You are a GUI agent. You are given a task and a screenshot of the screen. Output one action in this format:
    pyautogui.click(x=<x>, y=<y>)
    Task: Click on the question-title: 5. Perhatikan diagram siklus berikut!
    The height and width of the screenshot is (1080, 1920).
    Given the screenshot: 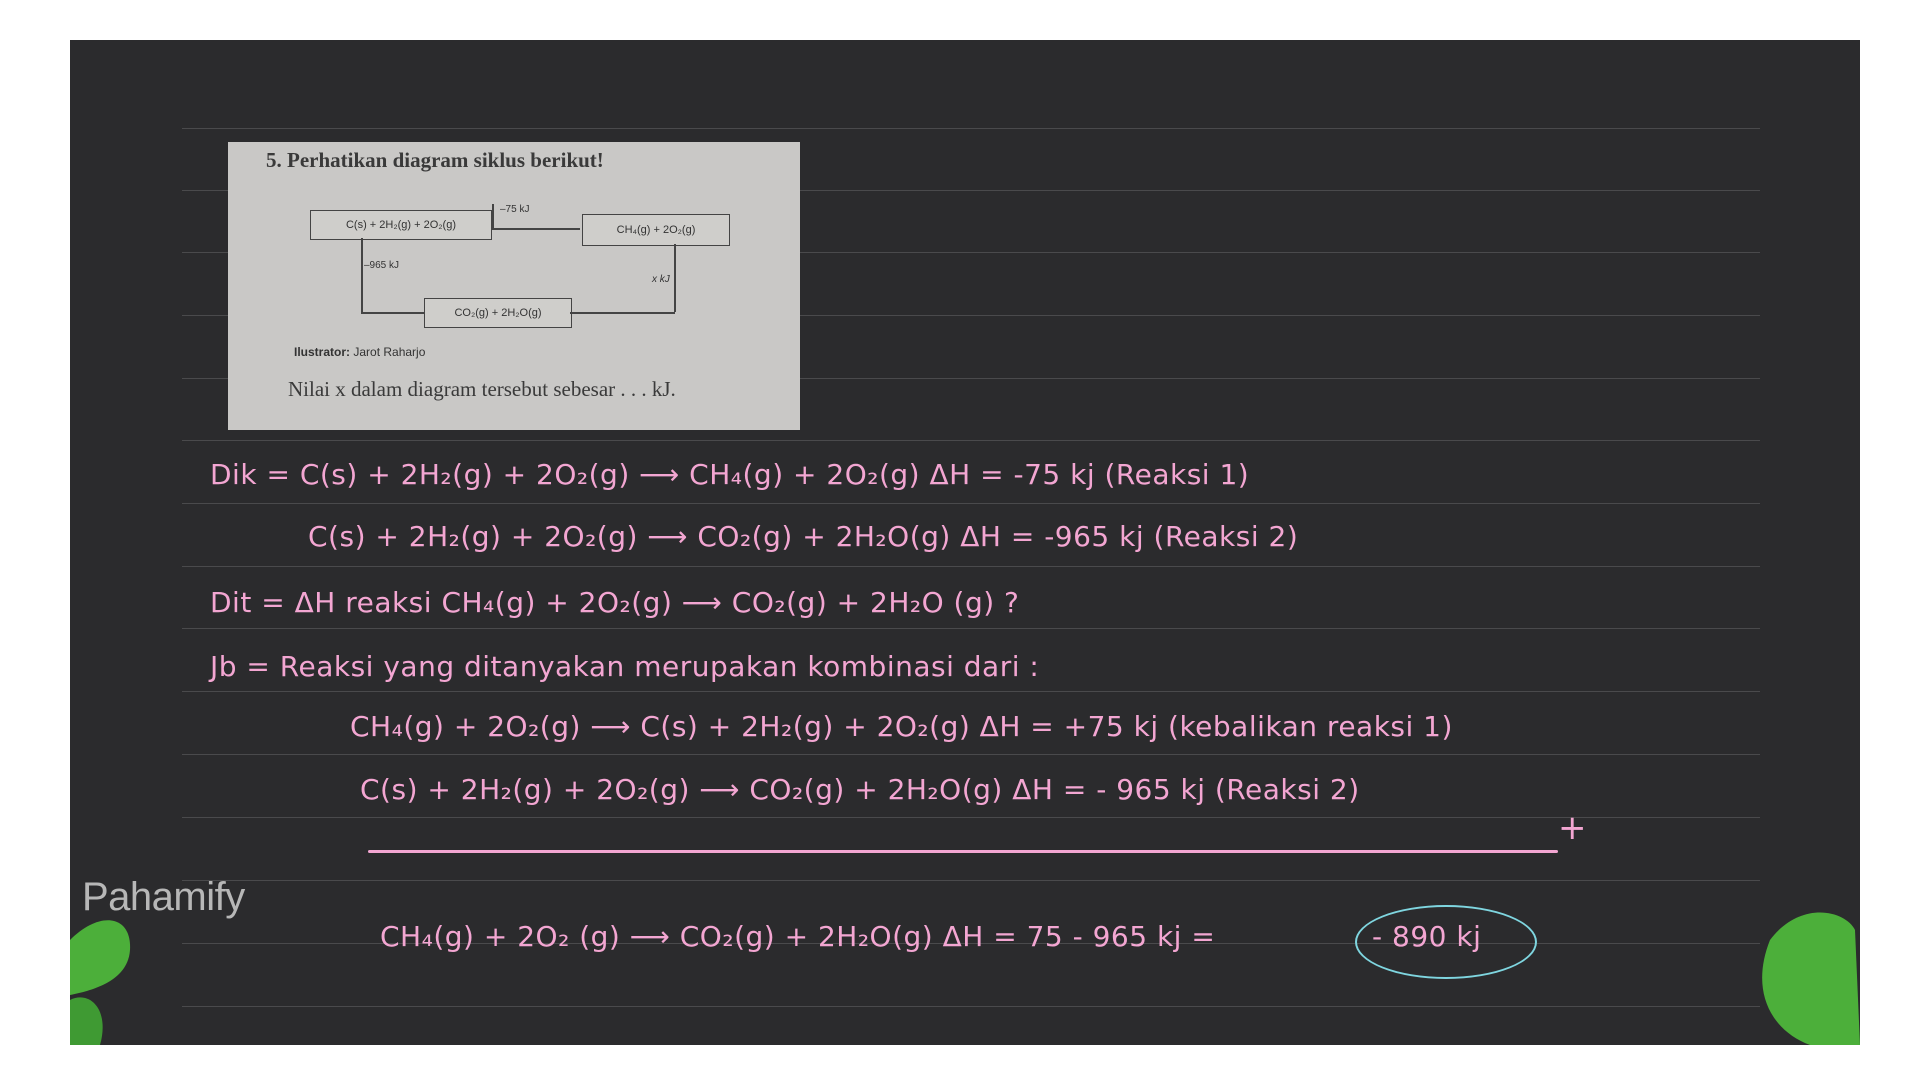 What is the action you would take?
    pyautogui.click(x=435, y=160)
    